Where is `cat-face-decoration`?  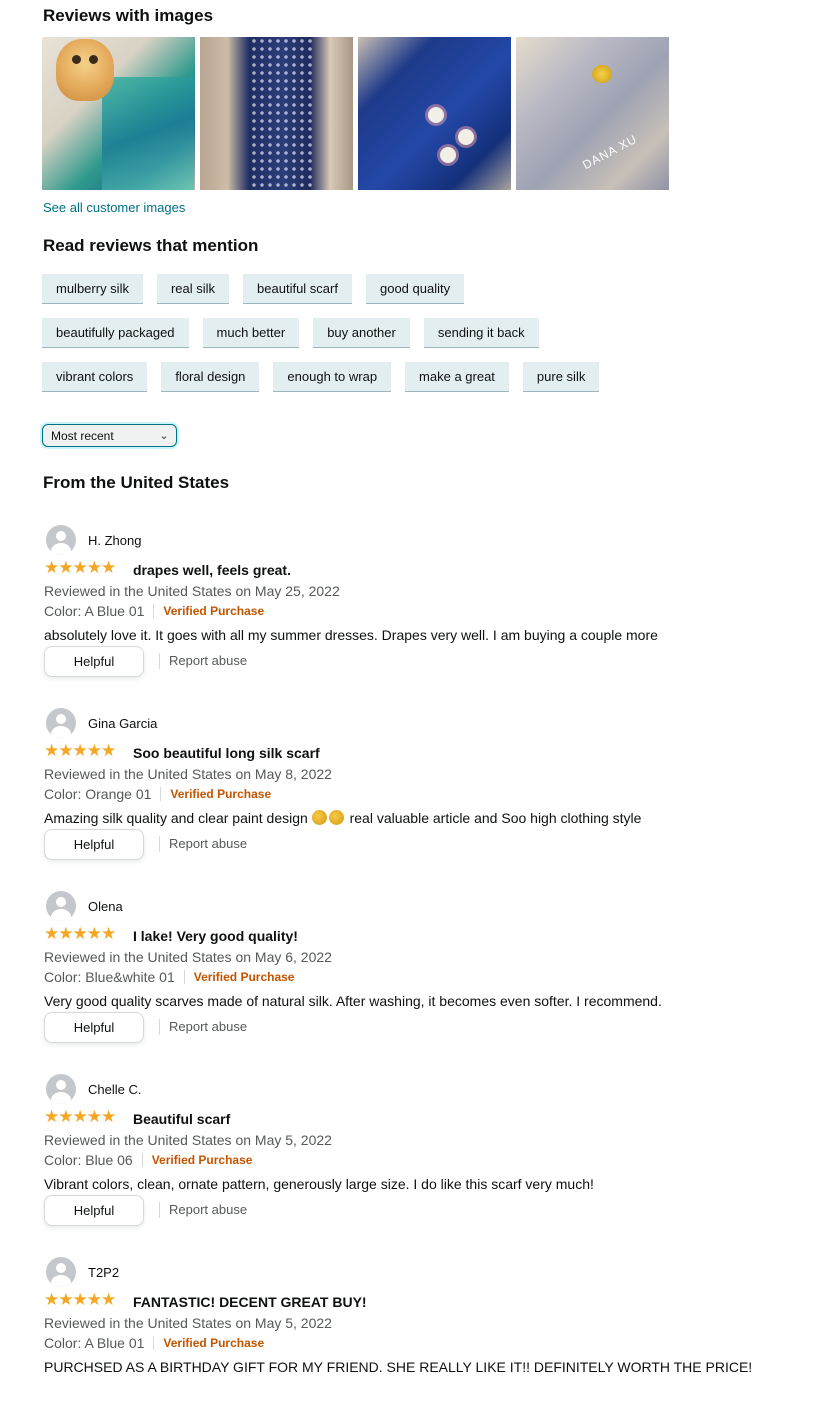 cat-face-decoration is located at coordinates (85, 70).